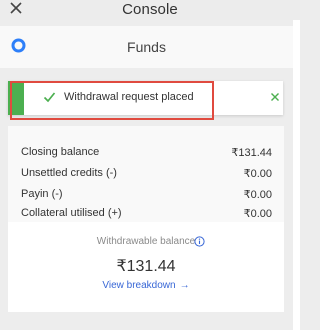  Describe the element at coordinates (296, 175) in the screenshot. I see `scrollbar-track` at that location.